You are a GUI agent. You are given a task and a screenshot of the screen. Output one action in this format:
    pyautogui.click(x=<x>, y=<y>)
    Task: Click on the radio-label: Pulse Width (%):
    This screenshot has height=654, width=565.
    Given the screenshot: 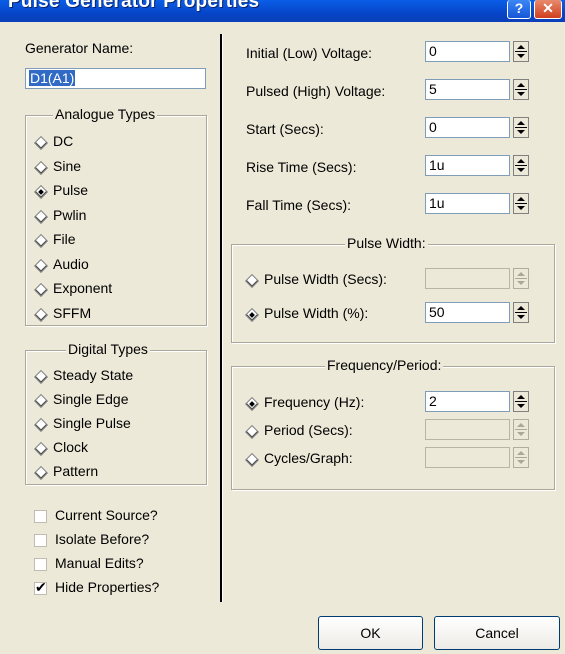 What is the action you would take?
    pyautogui.click(x=316, y=313)
    